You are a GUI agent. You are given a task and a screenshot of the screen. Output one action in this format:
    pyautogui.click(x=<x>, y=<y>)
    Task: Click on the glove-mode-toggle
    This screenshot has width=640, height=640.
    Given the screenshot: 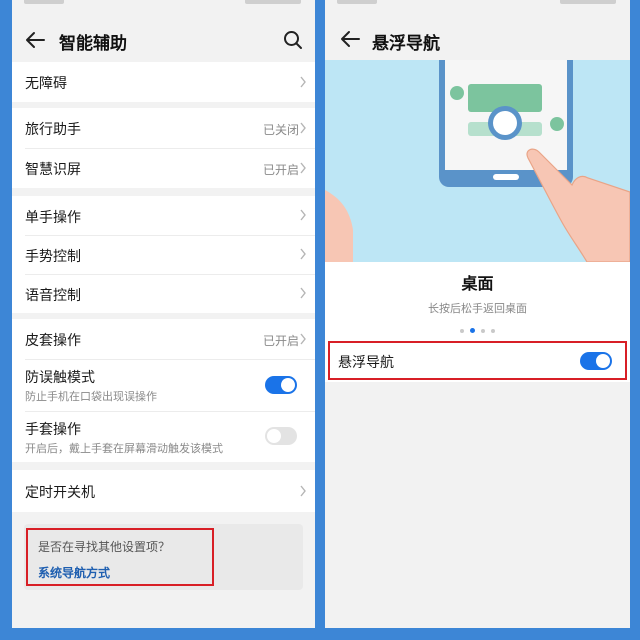 What is the action you would take?
    pyautogui.click(x=281, y=436)
    